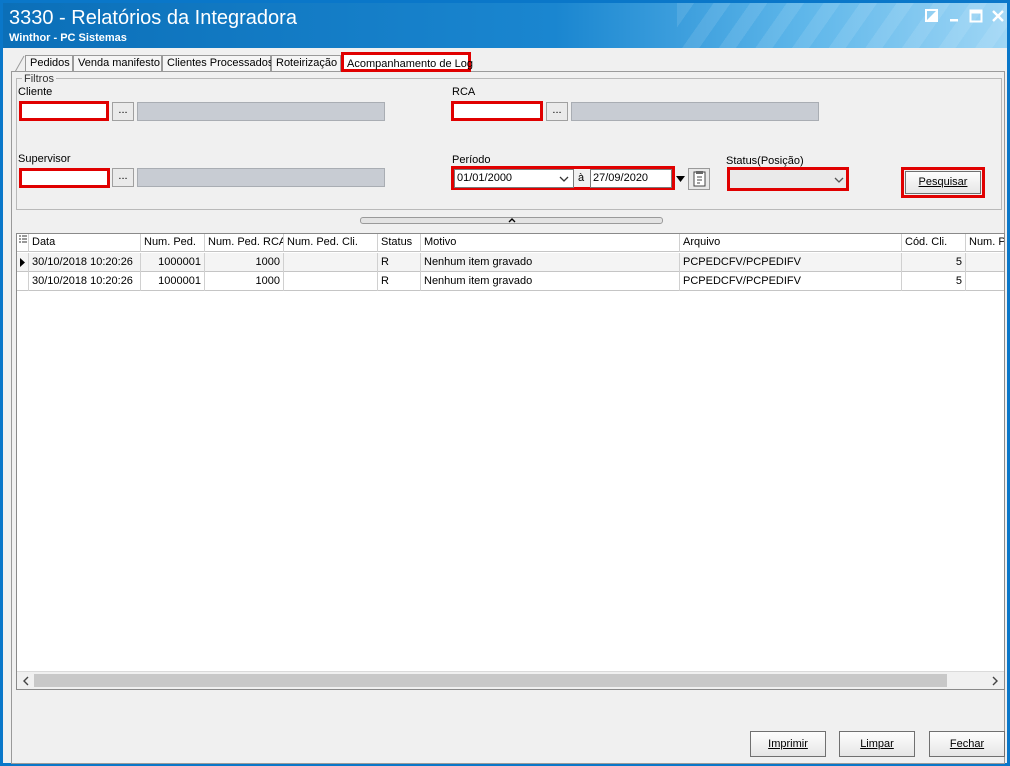  I want to click on column-header-status: Status, so click(399, 243).